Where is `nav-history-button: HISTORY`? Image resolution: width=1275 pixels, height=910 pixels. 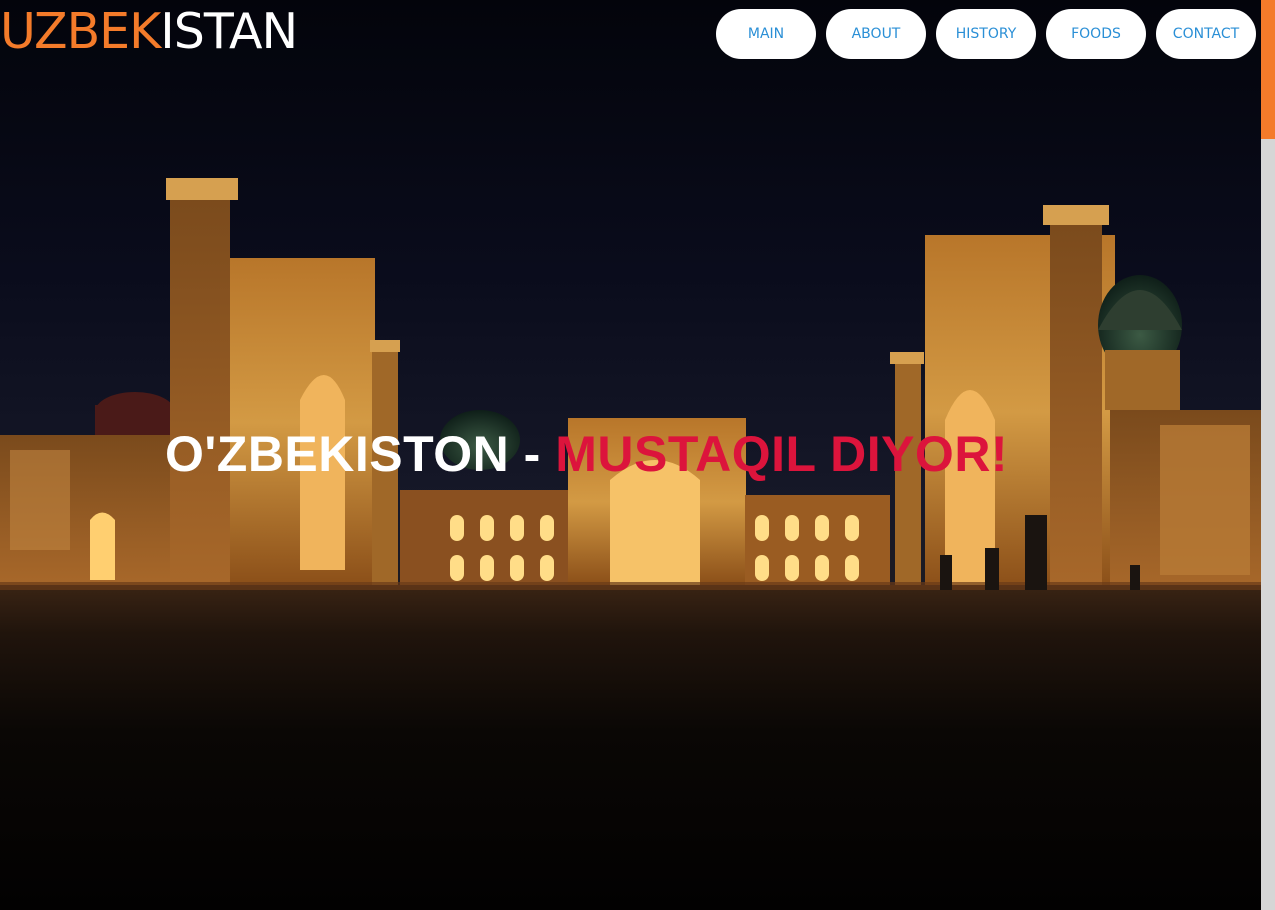 nav-history-button: HISTORY is located at coordinates (986, 34).